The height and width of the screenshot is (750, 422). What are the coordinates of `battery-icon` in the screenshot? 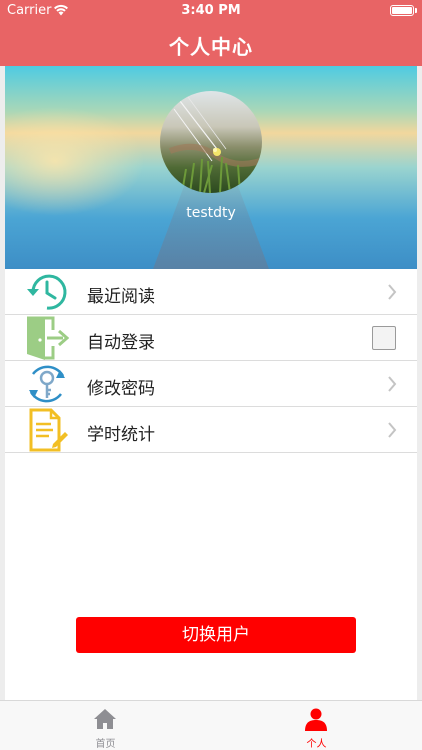 It's located at (403, 10).